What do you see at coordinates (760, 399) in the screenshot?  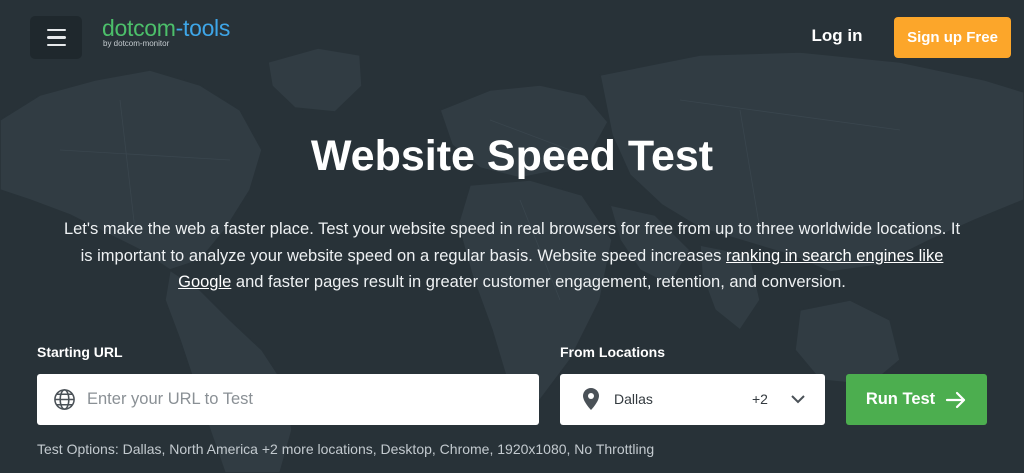 I see `more-locations-count: +2` at bounding box center [760, 399].